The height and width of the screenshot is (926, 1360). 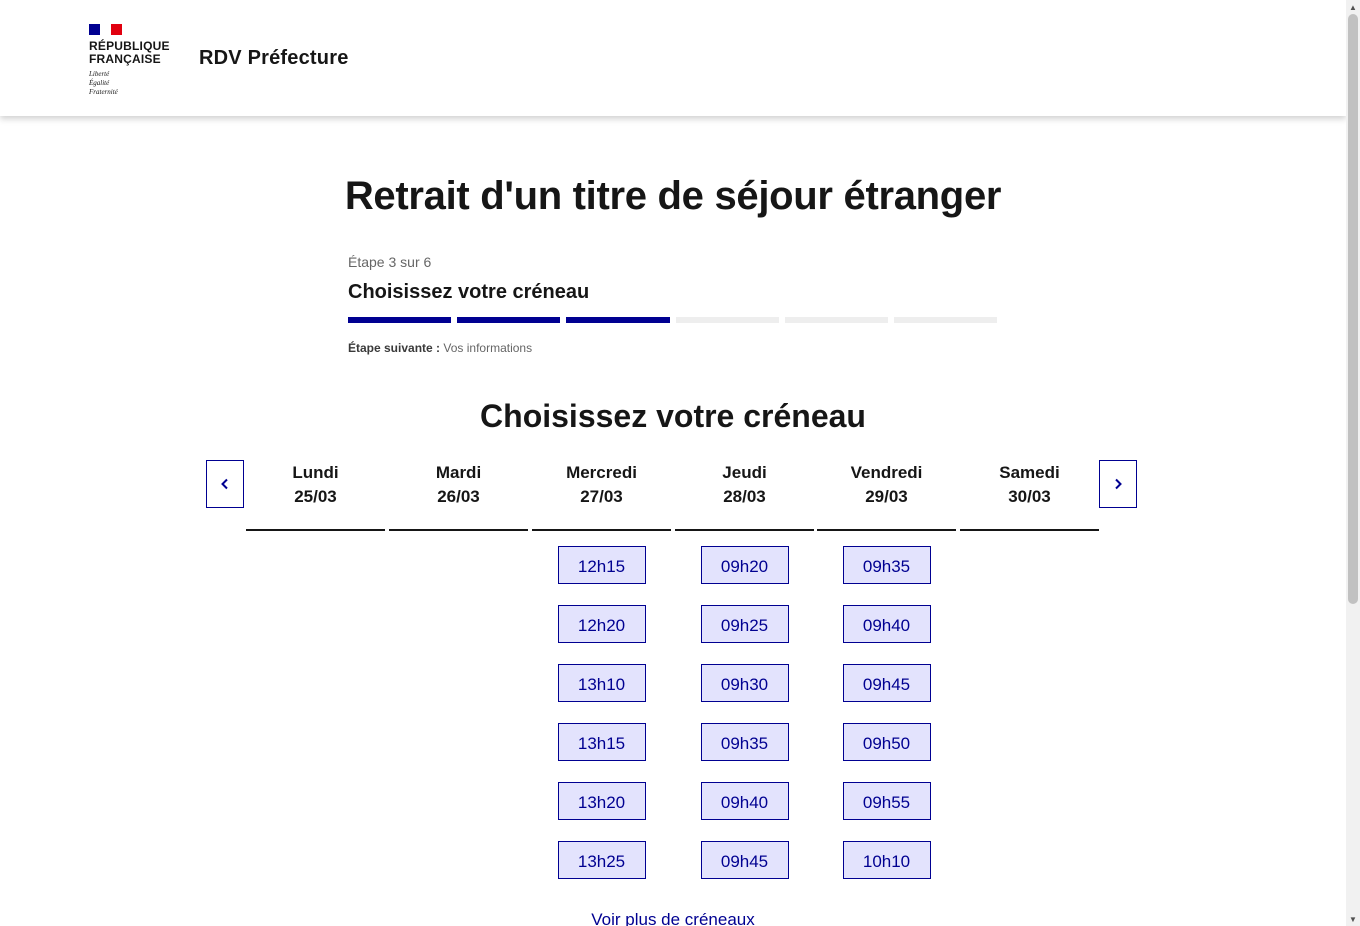 I want to click on day-name: Lundi, so click(x=315, y=472).